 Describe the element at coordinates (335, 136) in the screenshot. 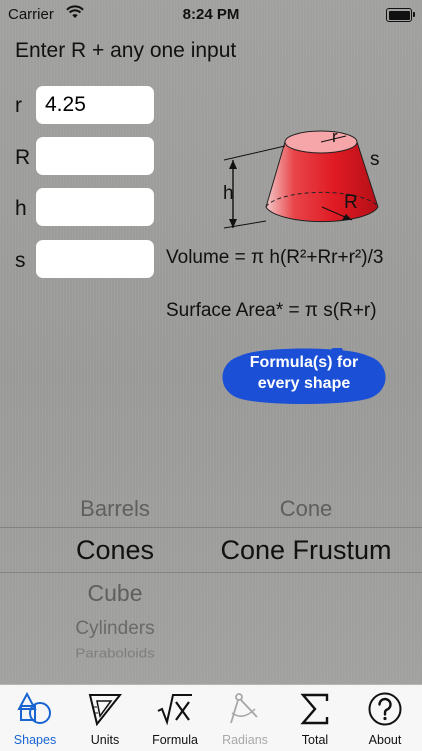

I see `diagram-label-r: r` at that location.